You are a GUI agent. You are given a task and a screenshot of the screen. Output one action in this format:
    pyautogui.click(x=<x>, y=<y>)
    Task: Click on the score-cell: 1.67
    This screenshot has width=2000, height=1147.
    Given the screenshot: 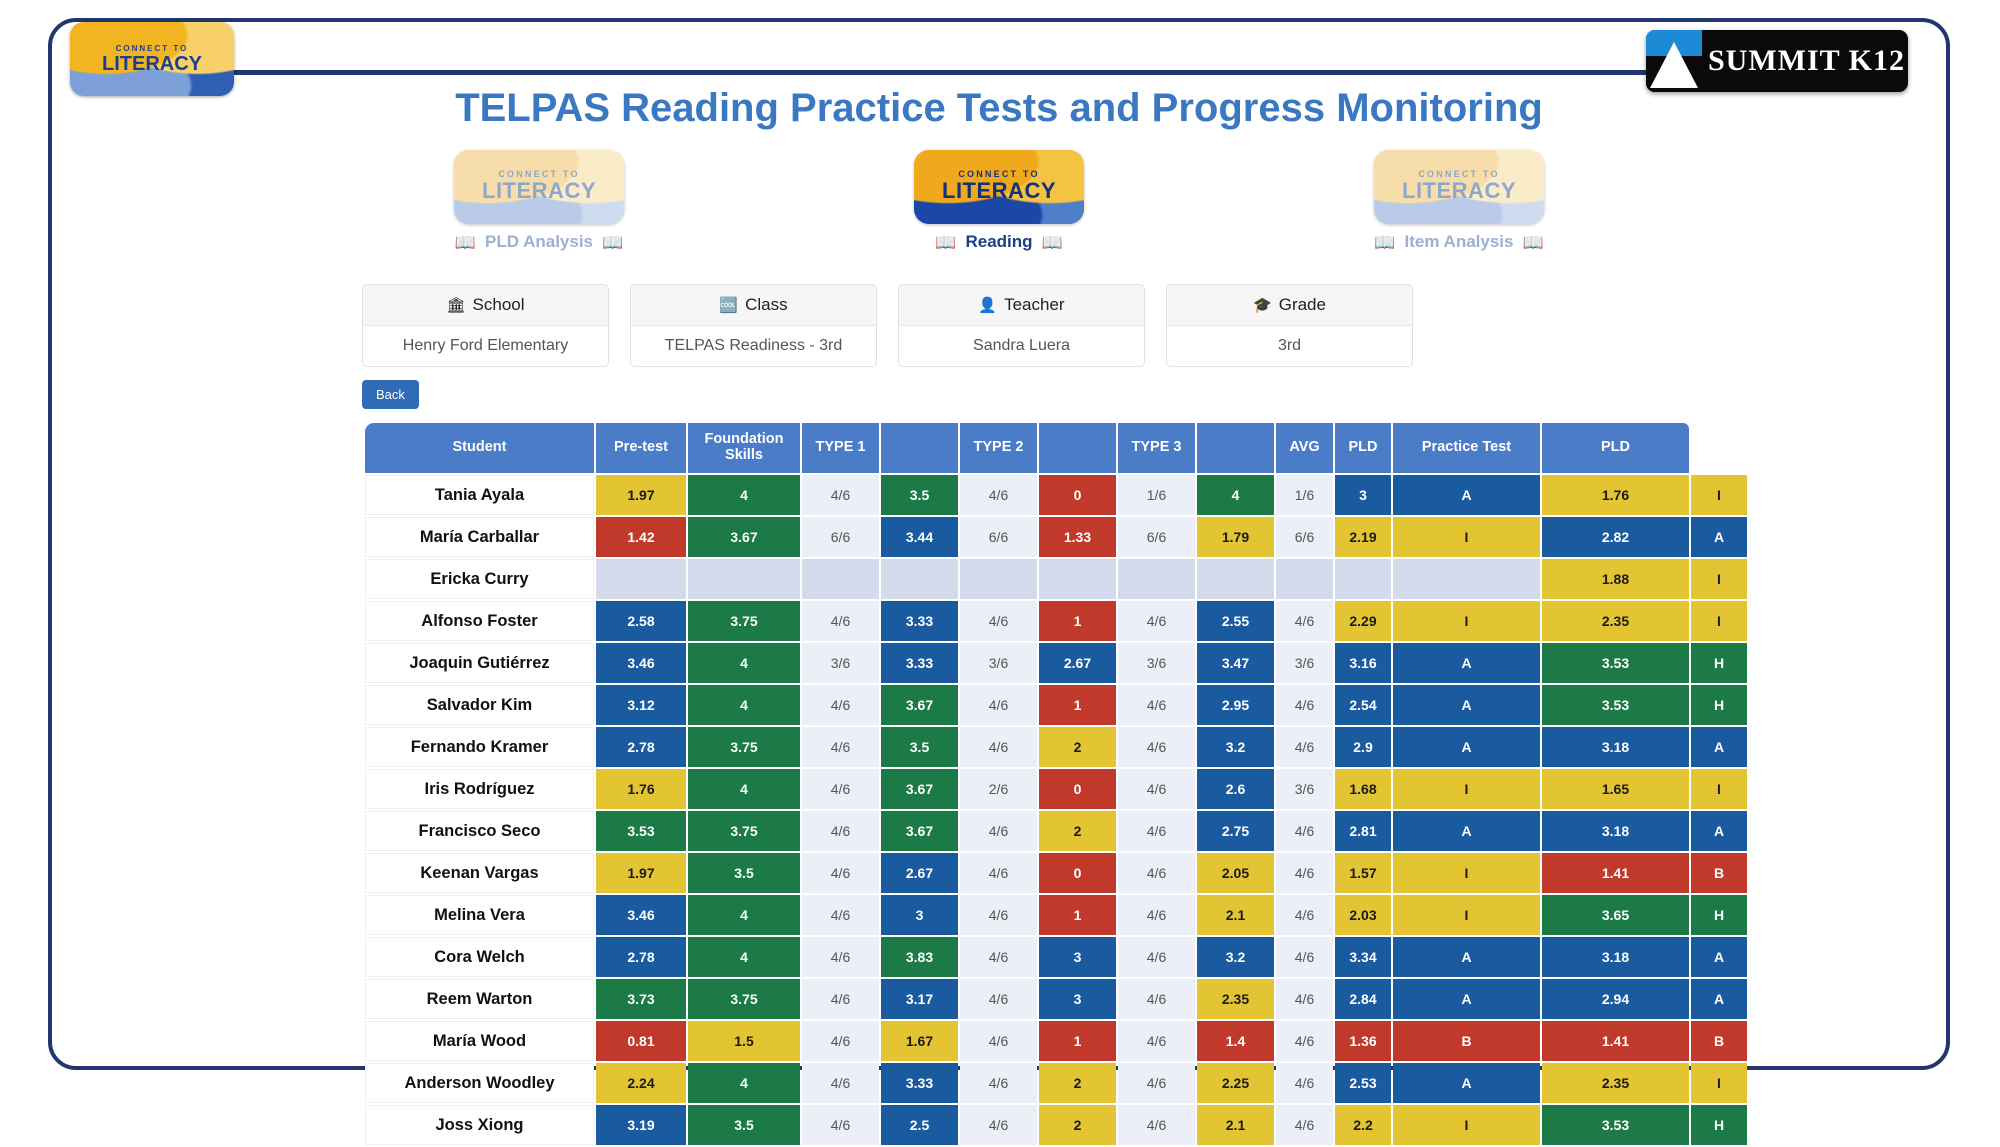 What is the action you would take?
    pyautogui.click(x=919, y=1041)
    